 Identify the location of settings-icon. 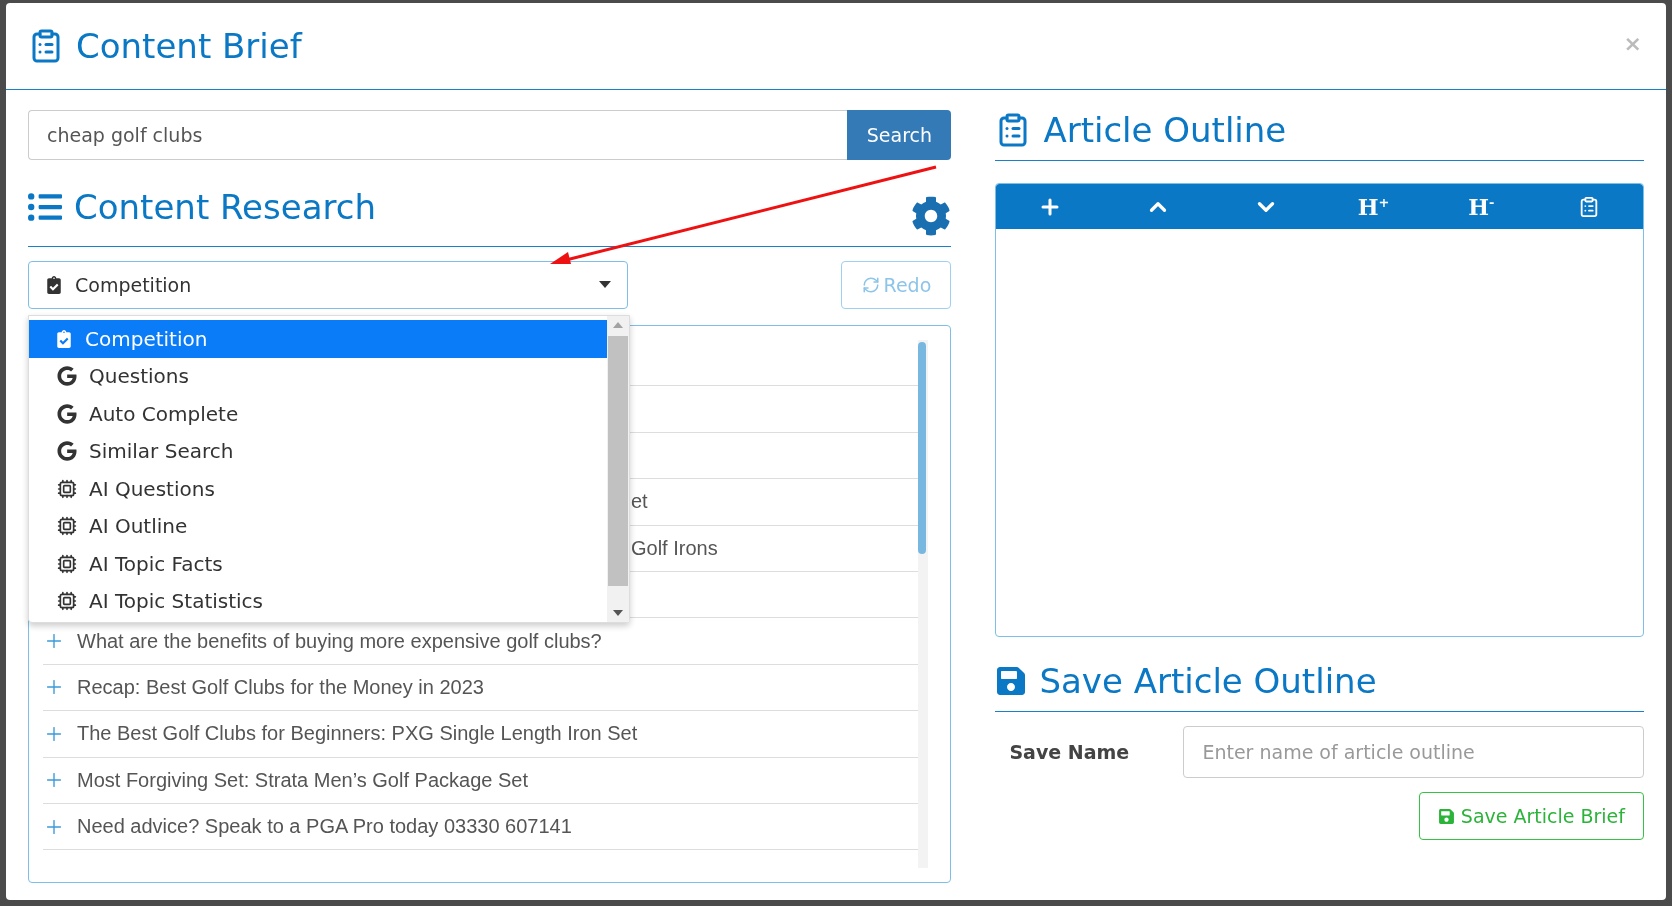
(931, 216).